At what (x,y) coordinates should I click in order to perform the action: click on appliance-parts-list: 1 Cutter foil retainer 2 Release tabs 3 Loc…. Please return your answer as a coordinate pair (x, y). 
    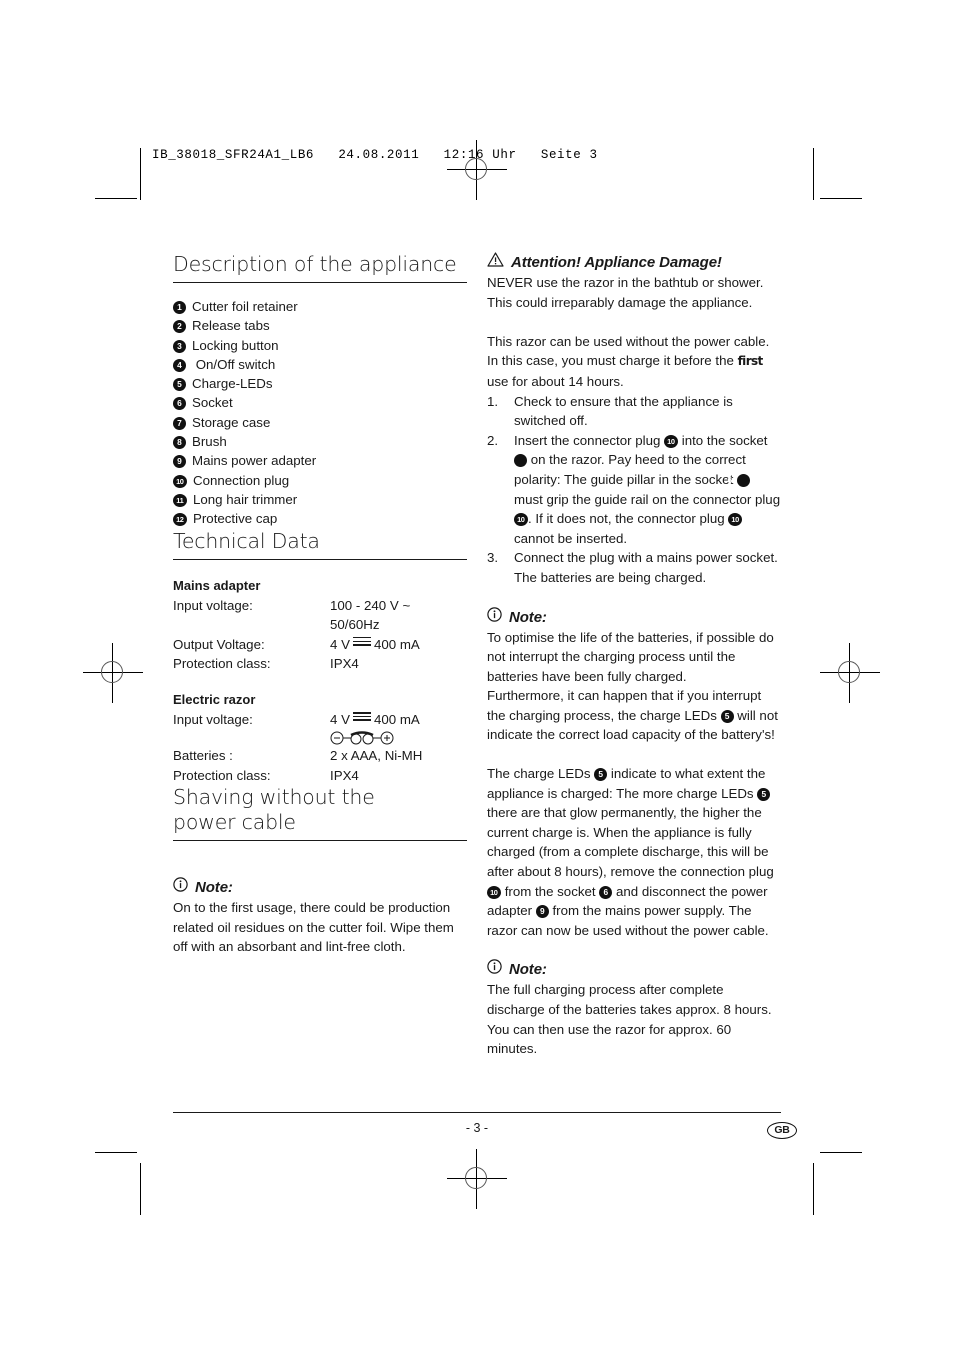
    Looking at the image, I should click on (320, 413).